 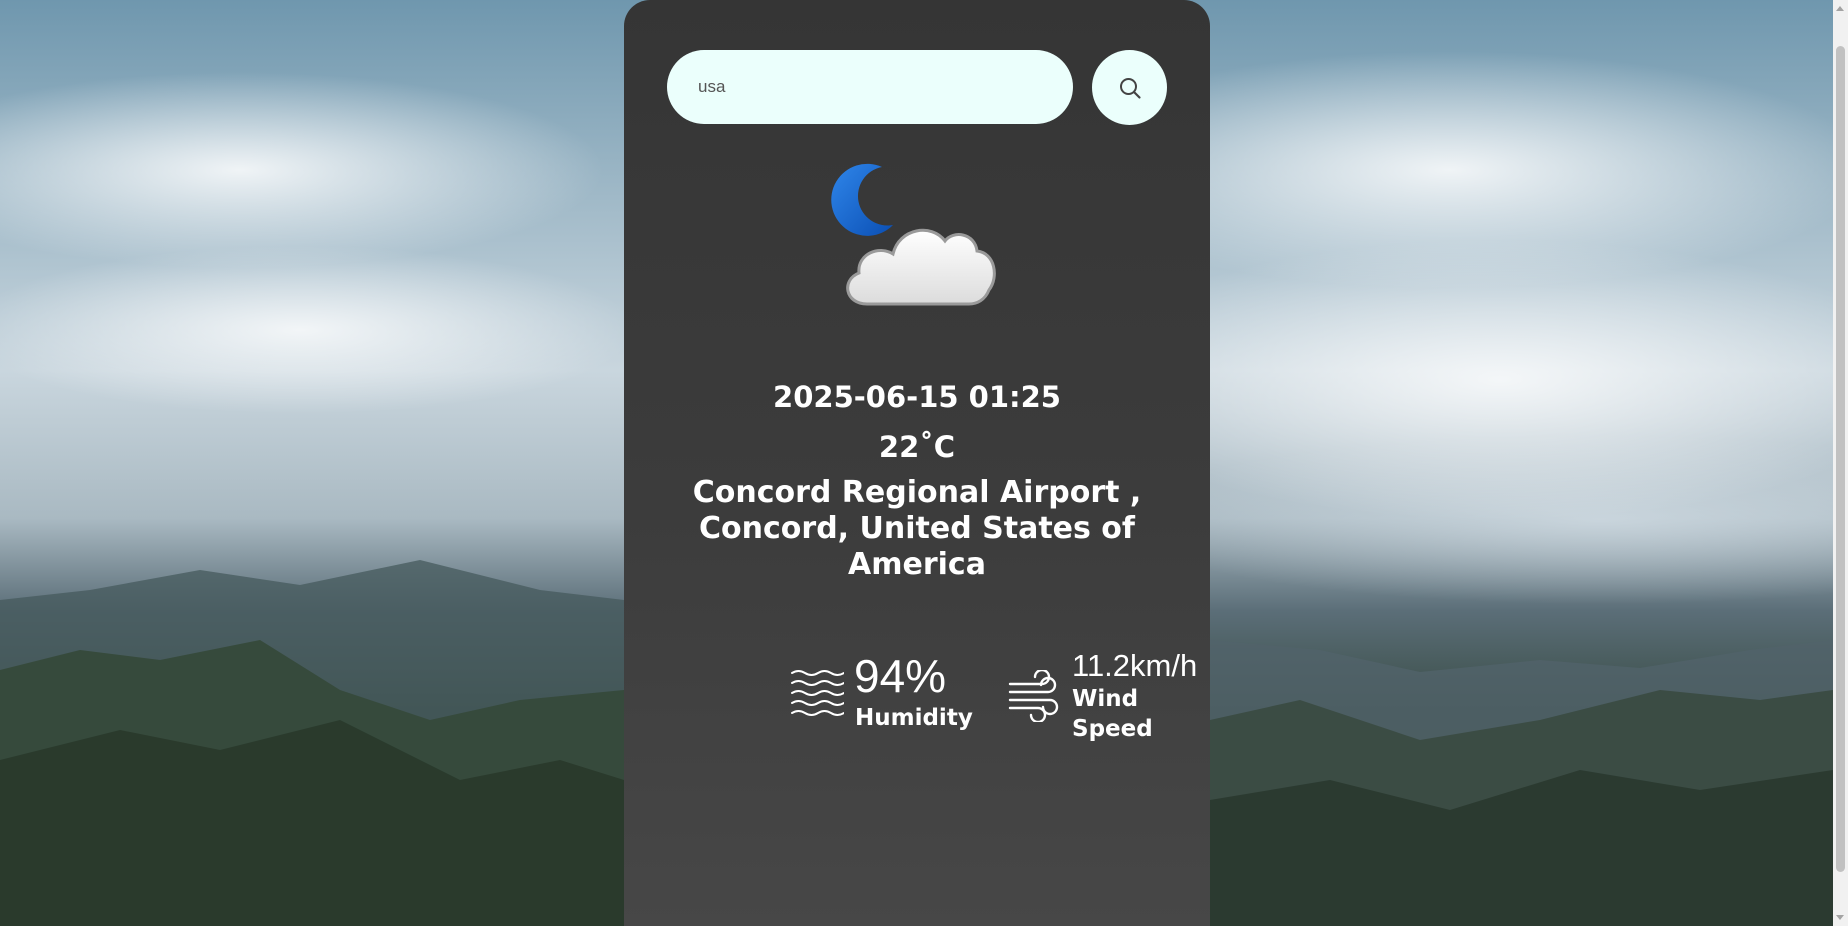 I want to click on current-temperature: 22˚C, so click(x=917, y=447).